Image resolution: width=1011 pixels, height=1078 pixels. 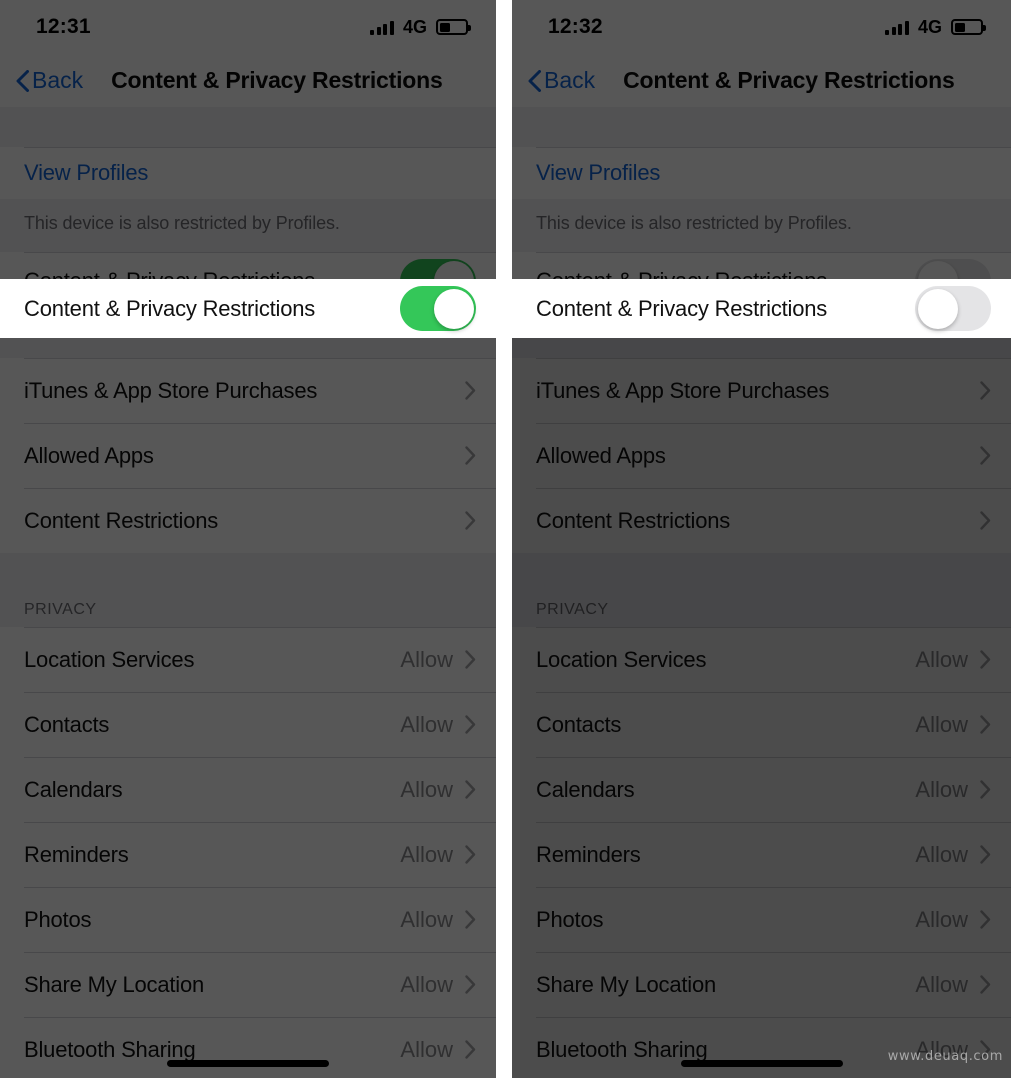 I want to click on bluetooth-sharing-label: Bluetooth Sharing, so click(x=622, y=1049).